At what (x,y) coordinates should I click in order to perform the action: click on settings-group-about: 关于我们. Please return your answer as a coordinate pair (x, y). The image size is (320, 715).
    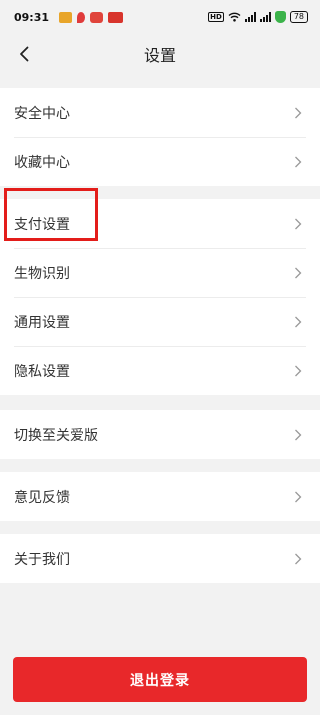
    Looking at the image, I should click on (160, 558).